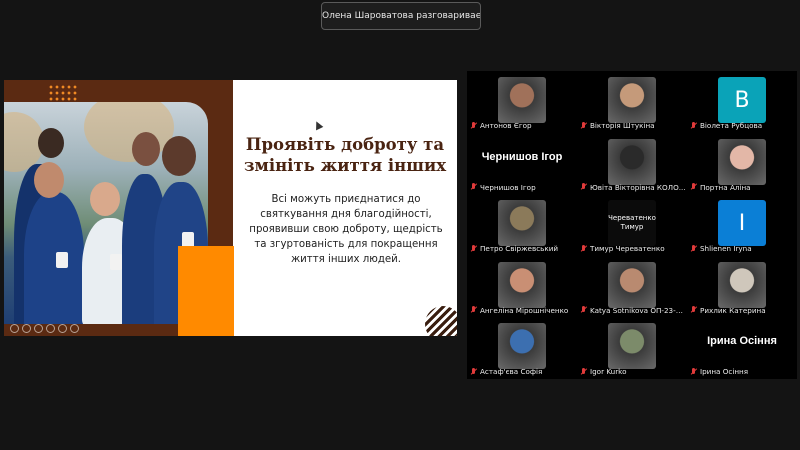  I want to click on participant-name: Ангеліна Мірошніченко, so click(524, 310).